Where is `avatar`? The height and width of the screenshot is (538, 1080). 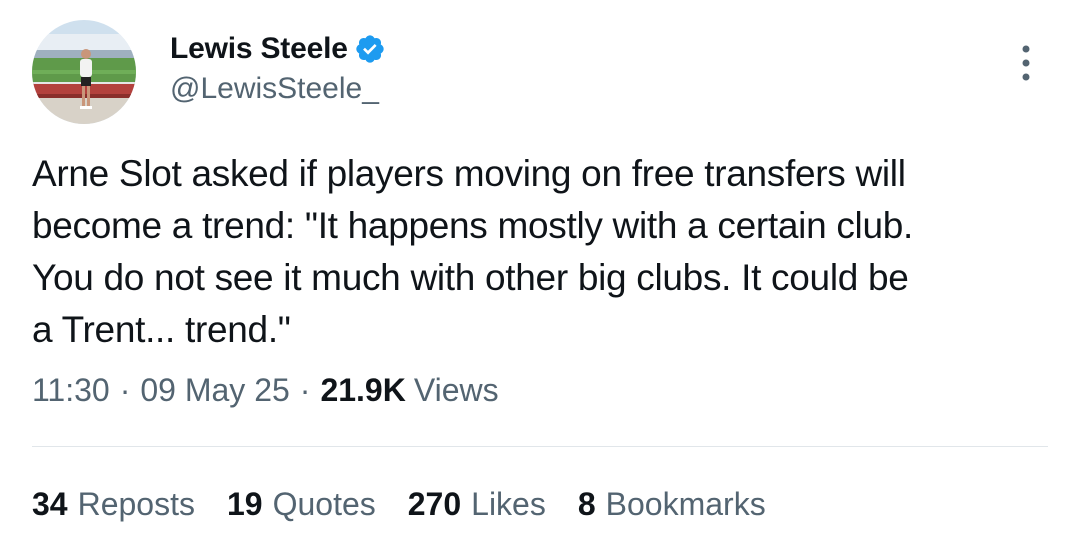 avatar is located at coordinates (84, 72).